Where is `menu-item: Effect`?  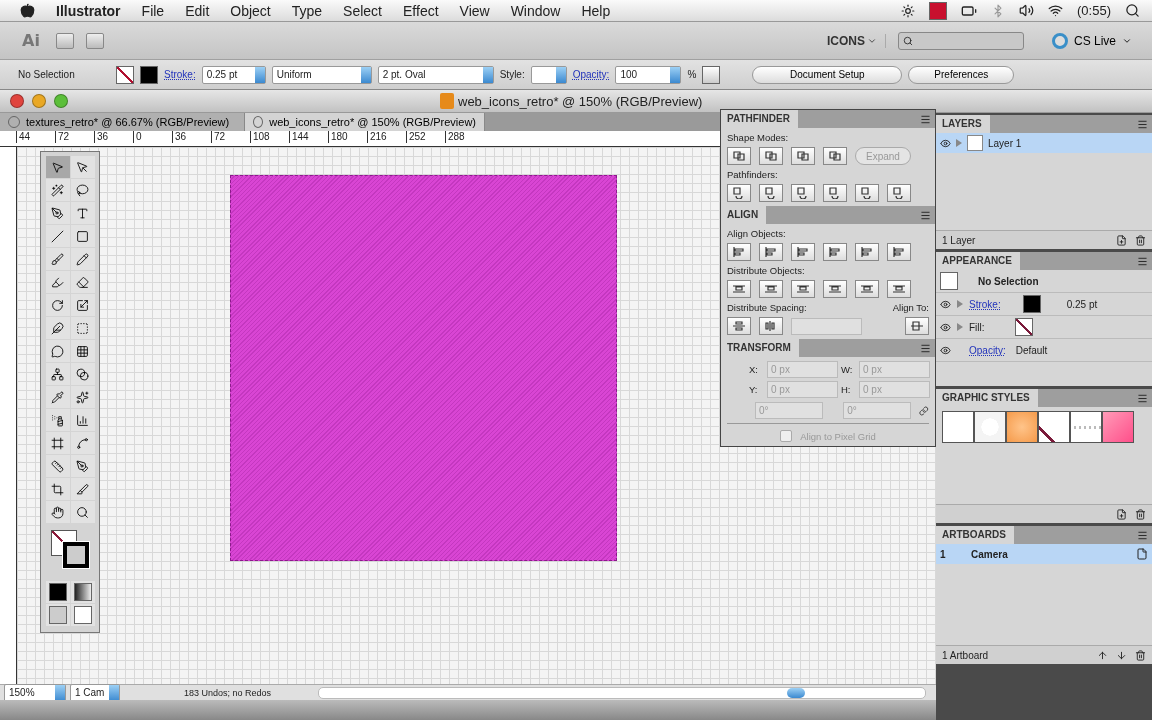 menu-item: Effect is located at coordinates (421, 10).